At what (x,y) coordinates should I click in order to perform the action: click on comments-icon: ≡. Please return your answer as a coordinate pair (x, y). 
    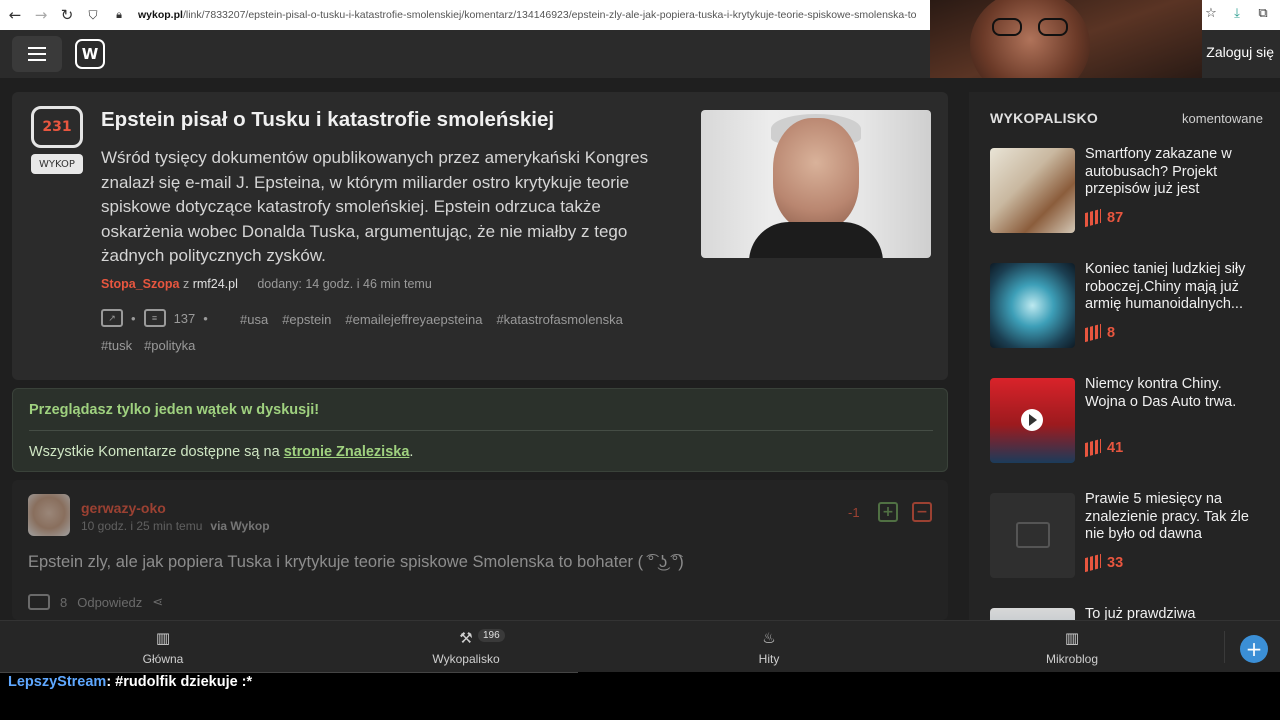
    Looking at the image, I should click on (154, 318).